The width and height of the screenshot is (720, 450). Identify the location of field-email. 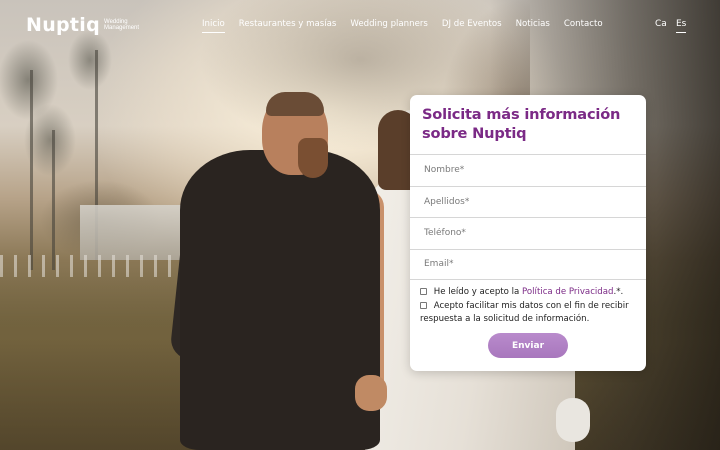
(528, 264).